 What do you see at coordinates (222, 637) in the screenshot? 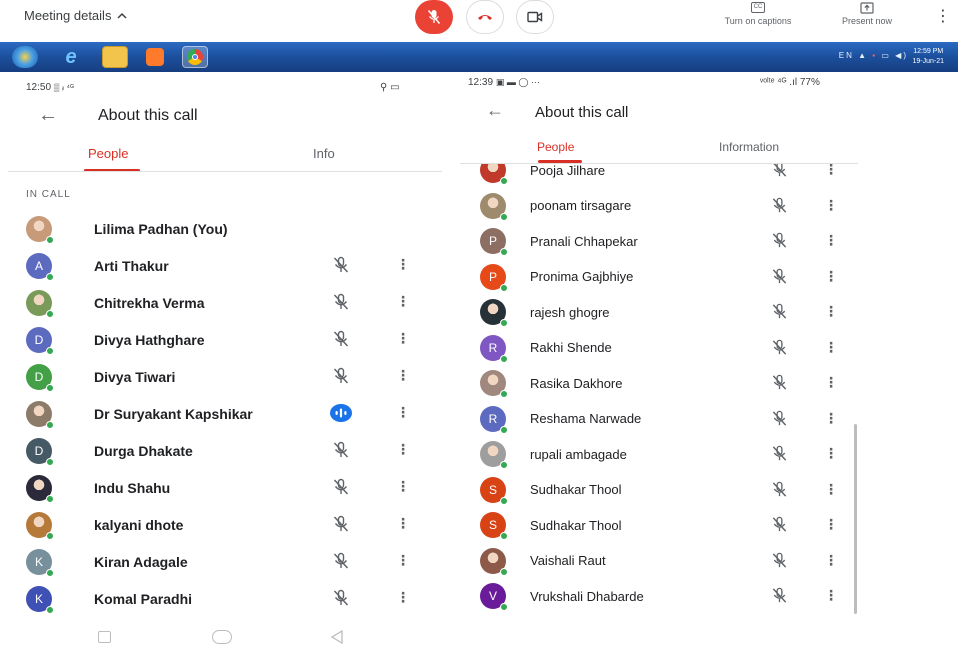
I see `home-icon` at bounding box center [222, 637].